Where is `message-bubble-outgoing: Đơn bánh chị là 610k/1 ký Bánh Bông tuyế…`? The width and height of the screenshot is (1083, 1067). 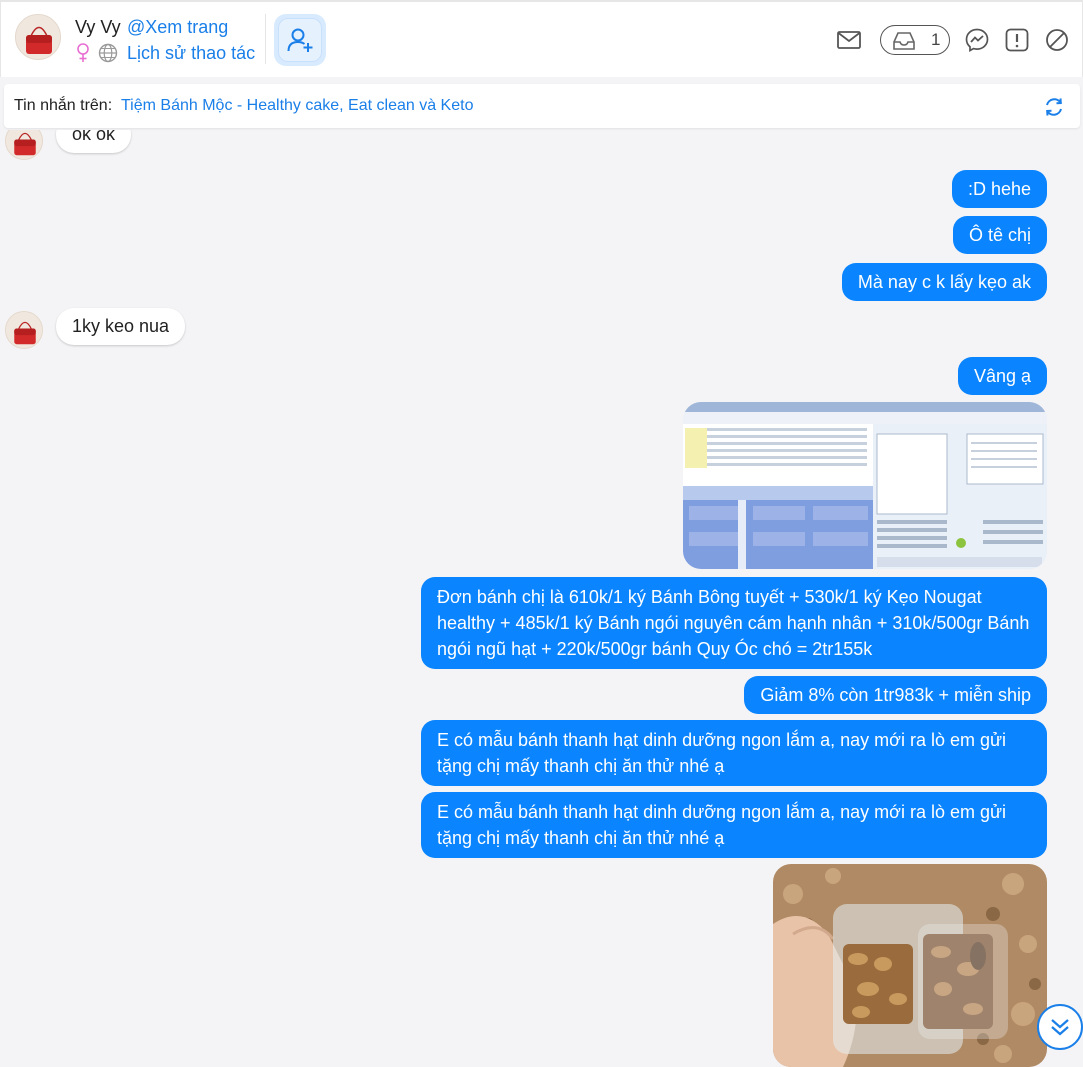
message-bubble-outgoing: Đơn bánh chị là 610k/1 ký Bánh Bông tuyế… is located at coordinates (734, 623).